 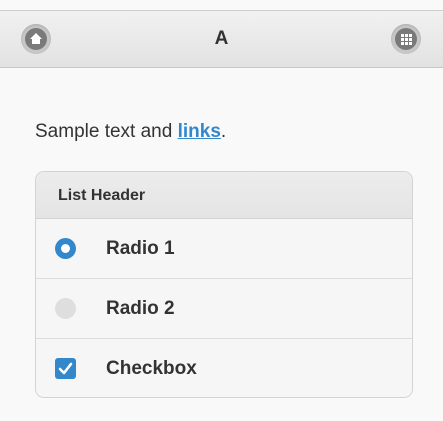 I want to click on sample-text: Sample text and, so click(x=106, y=131).